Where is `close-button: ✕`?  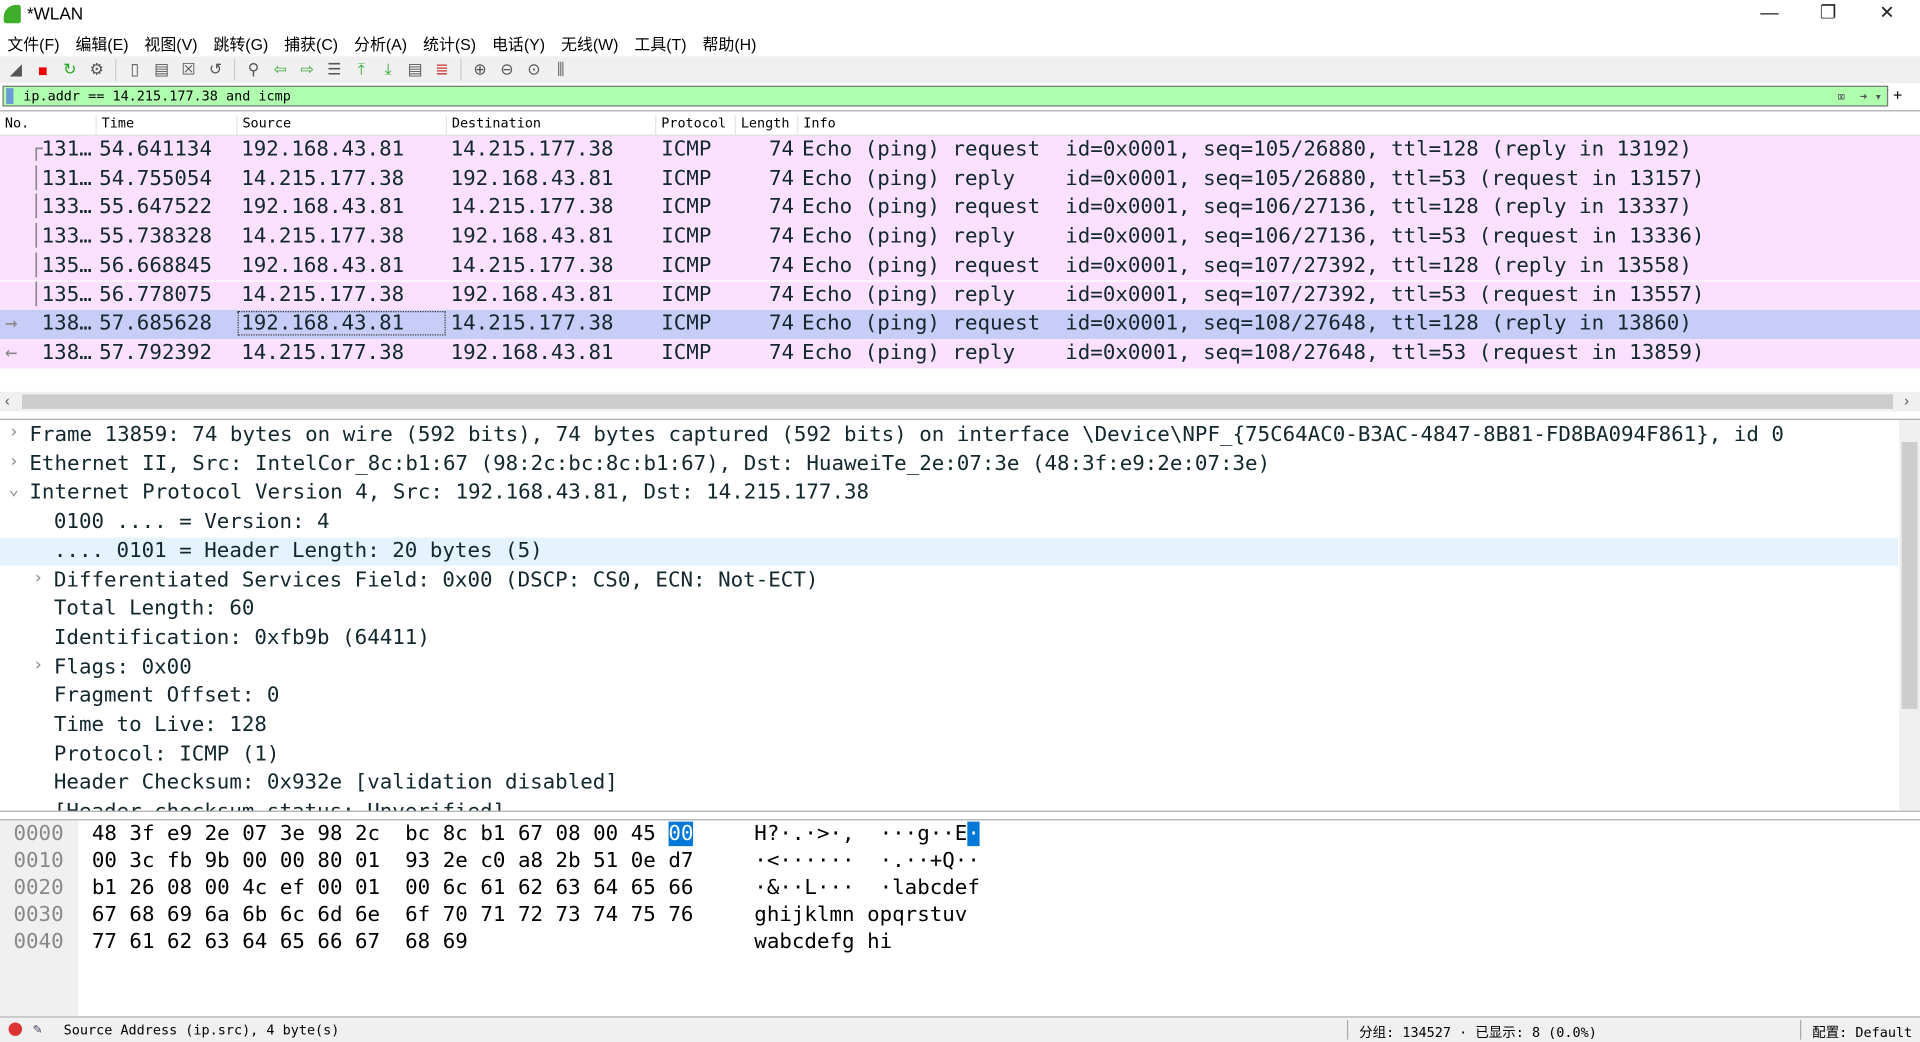 close-button: ✕ is located at coordinates (1887, 14).